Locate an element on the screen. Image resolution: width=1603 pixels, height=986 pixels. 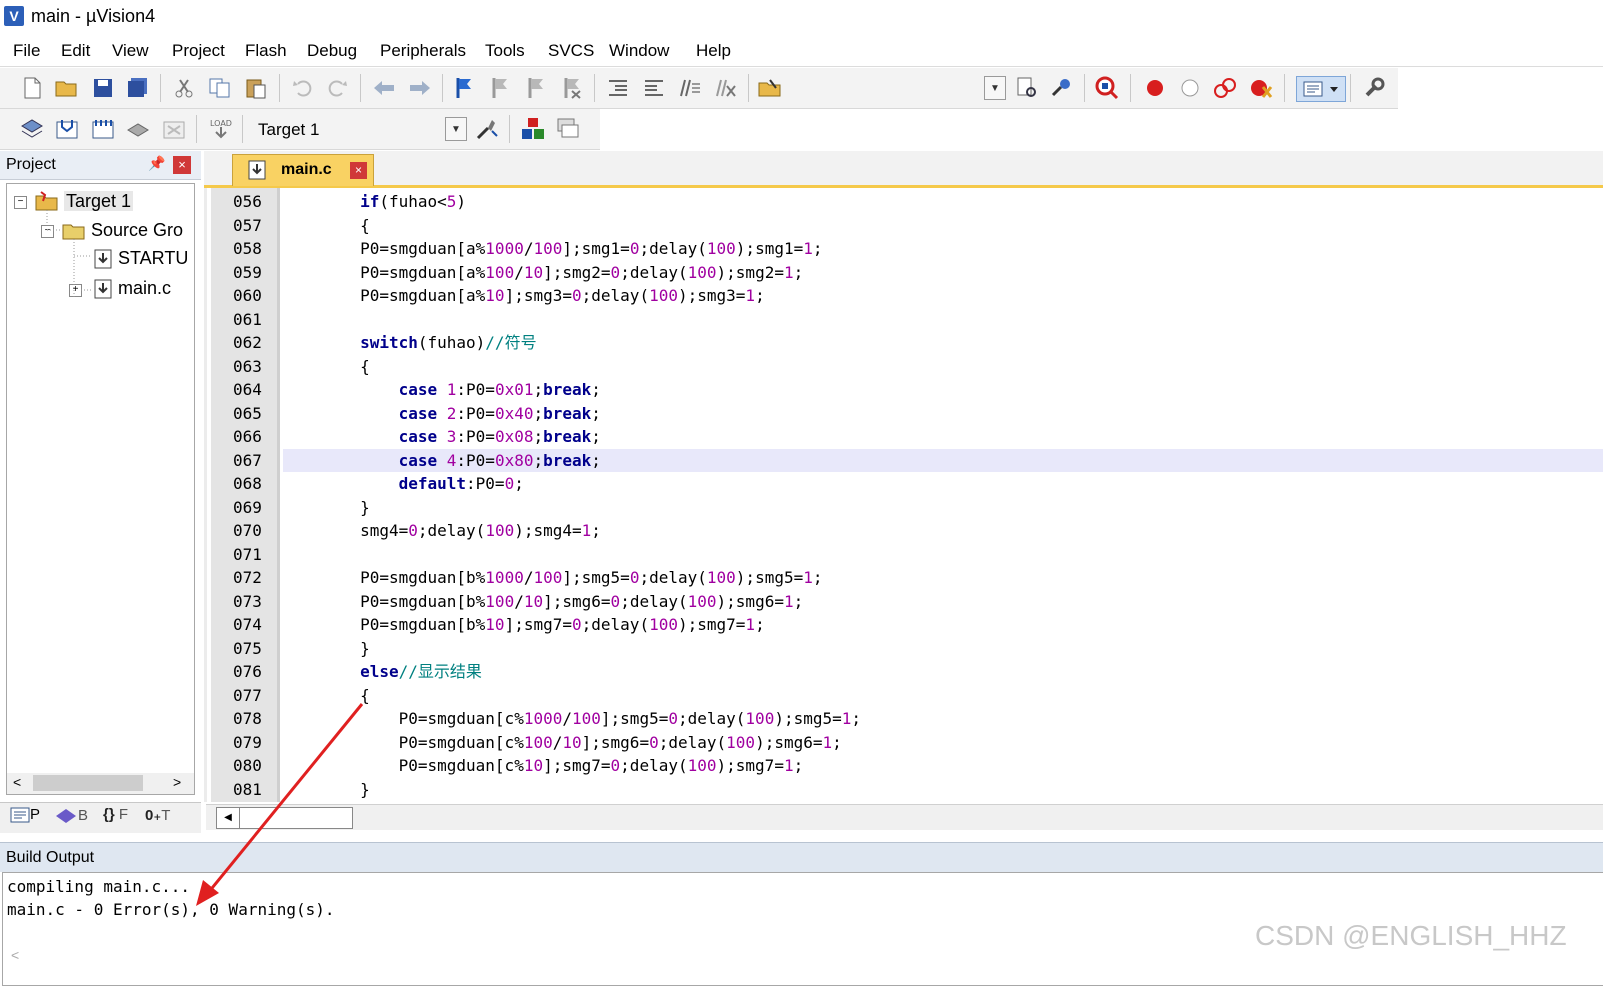
close-tab-button: × is located at coordinates (358, 170).